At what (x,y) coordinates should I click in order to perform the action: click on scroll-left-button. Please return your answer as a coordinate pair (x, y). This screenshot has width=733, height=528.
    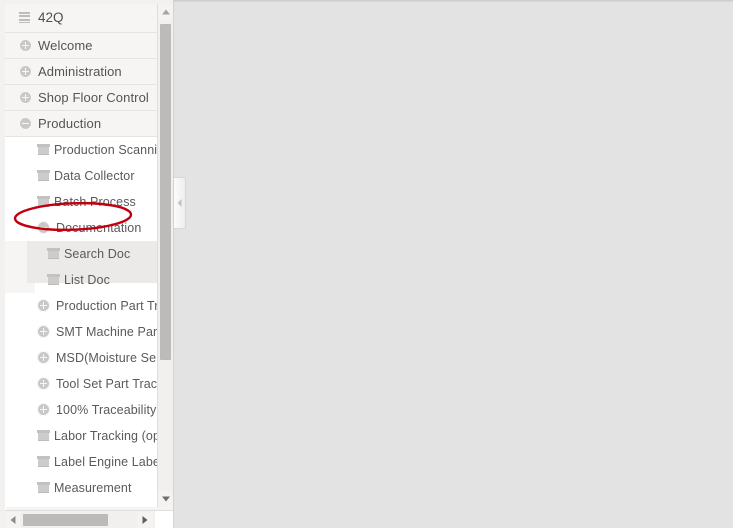
    Looking at the image, I should click on (13, 519).